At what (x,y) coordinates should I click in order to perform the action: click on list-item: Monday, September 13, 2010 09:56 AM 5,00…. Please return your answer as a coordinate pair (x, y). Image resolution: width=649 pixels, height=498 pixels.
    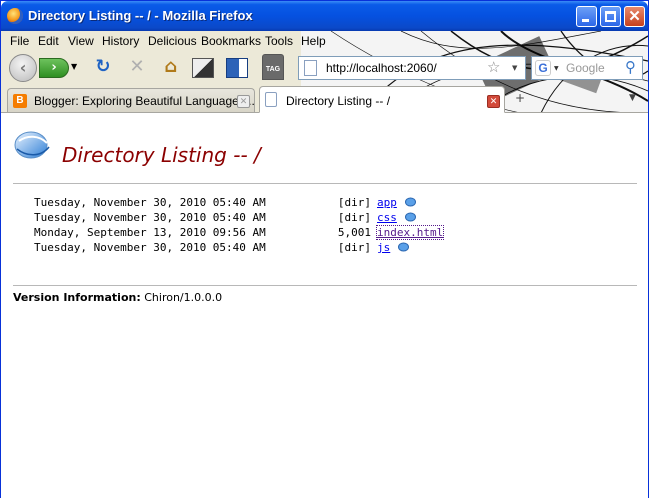
    Looking at the image, I should click on (244, 233).